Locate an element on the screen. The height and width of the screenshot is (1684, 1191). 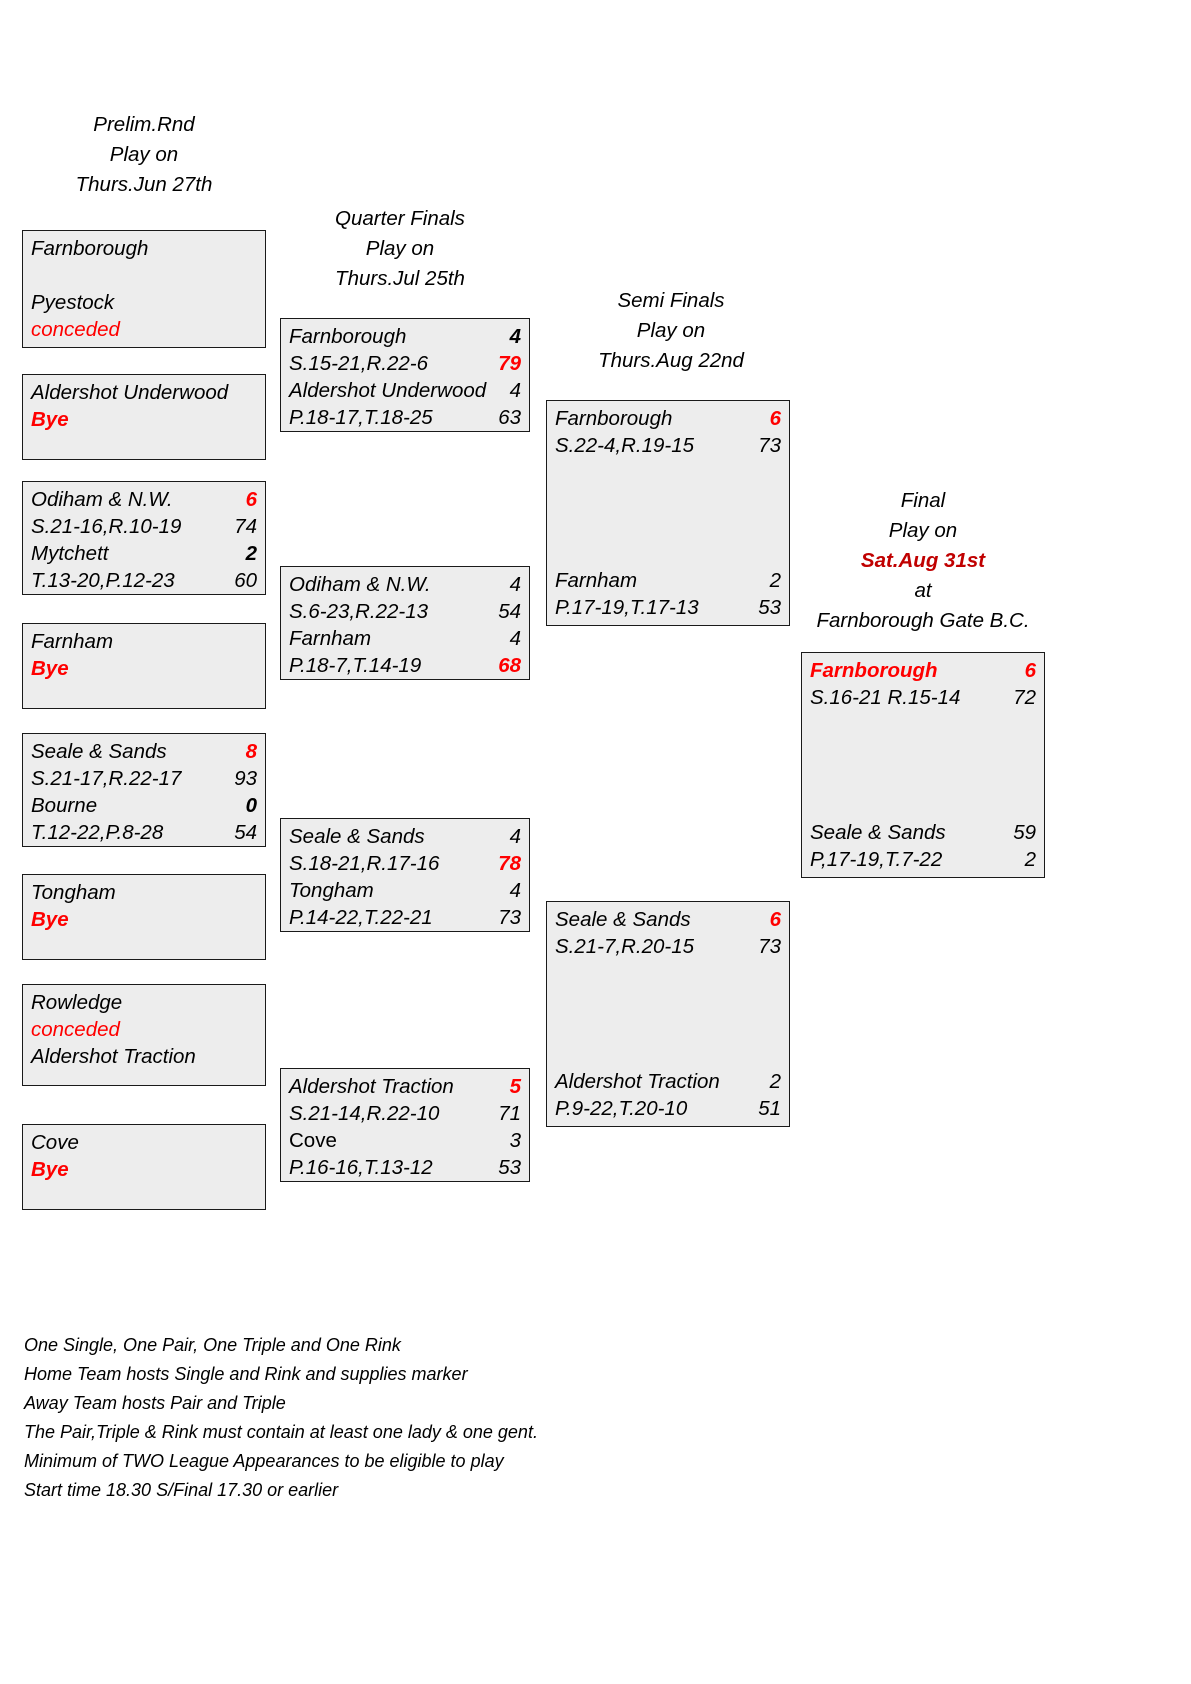
table-row: Tongham 4 is located at coordinates (405, 890).